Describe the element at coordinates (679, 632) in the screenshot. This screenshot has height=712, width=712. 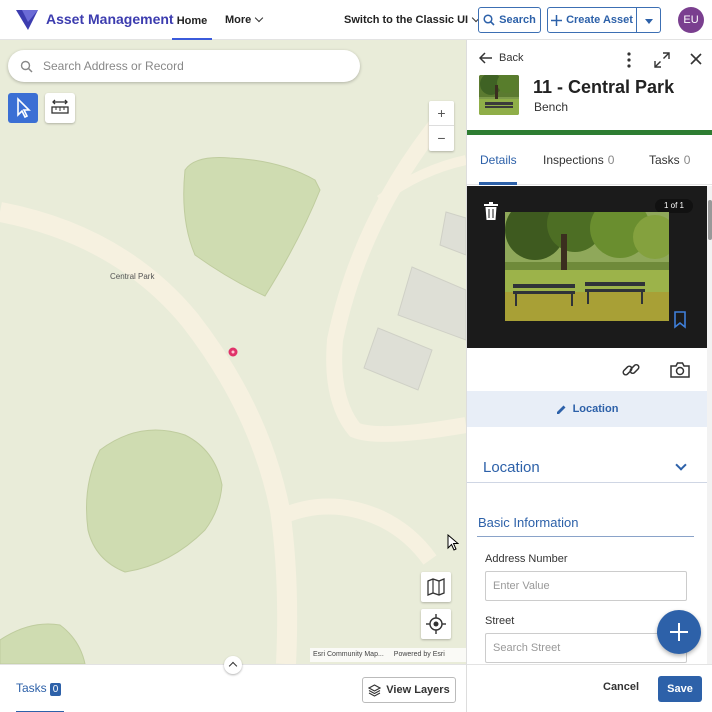
I see `add-fab-button` at that location.